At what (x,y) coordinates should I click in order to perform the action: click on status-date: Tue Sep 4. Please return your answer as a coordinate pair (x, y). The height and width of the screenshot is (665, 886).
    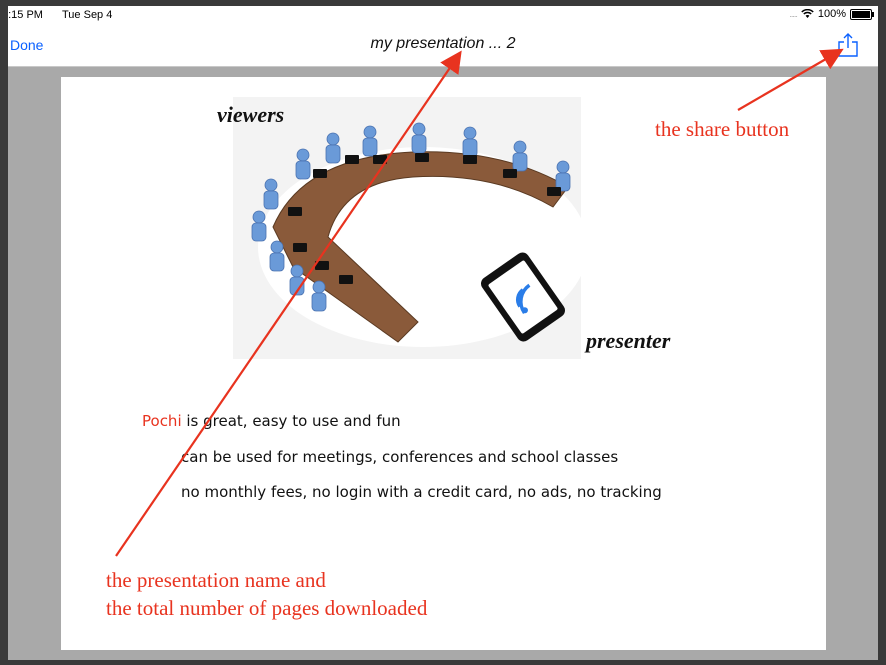
    Looking at the image, I should click on (87, 15).